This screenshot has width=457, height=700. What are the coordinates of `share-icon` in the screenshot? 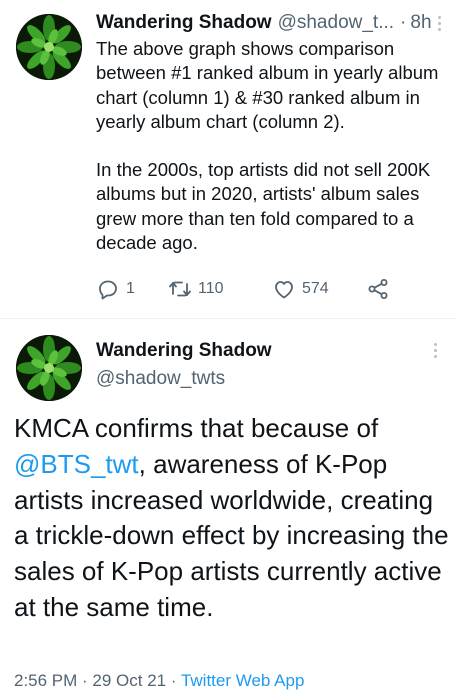 It's located at (378, 289).